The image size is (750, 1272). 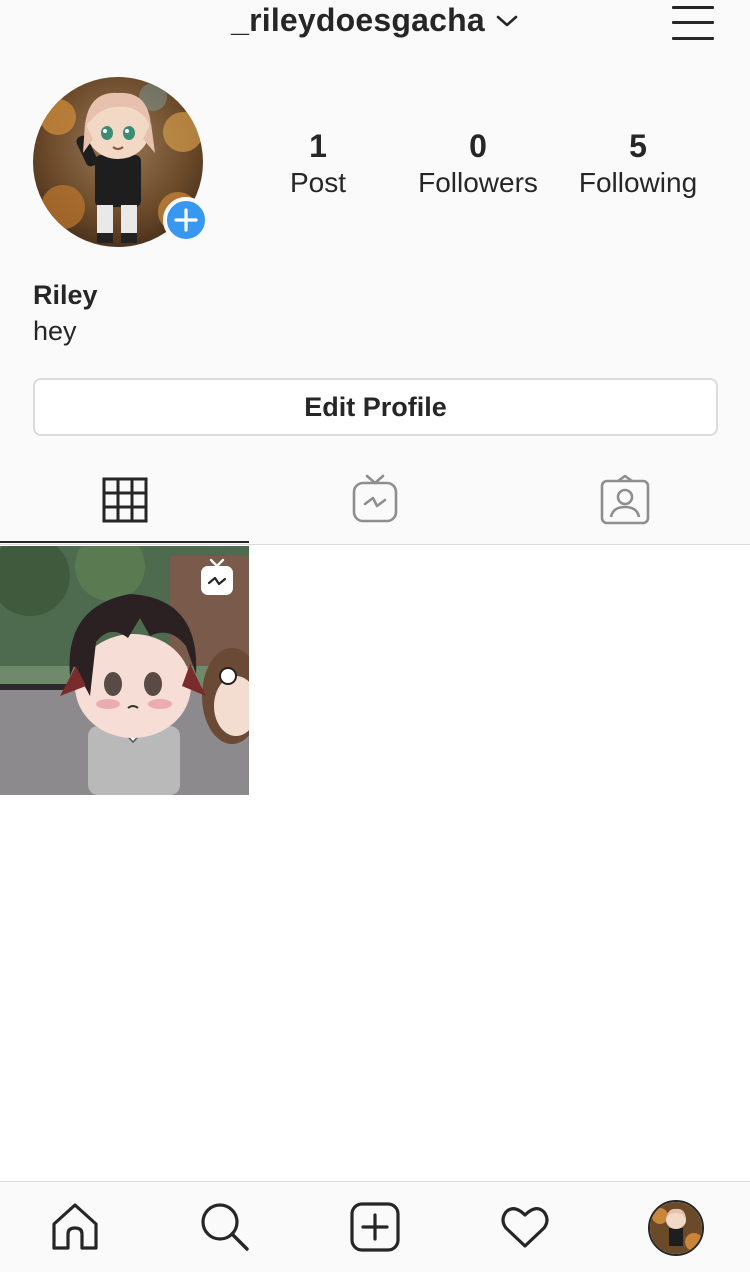 I want to click on username-switcher: _rileydoesgacha, so click(x=375, y=20).